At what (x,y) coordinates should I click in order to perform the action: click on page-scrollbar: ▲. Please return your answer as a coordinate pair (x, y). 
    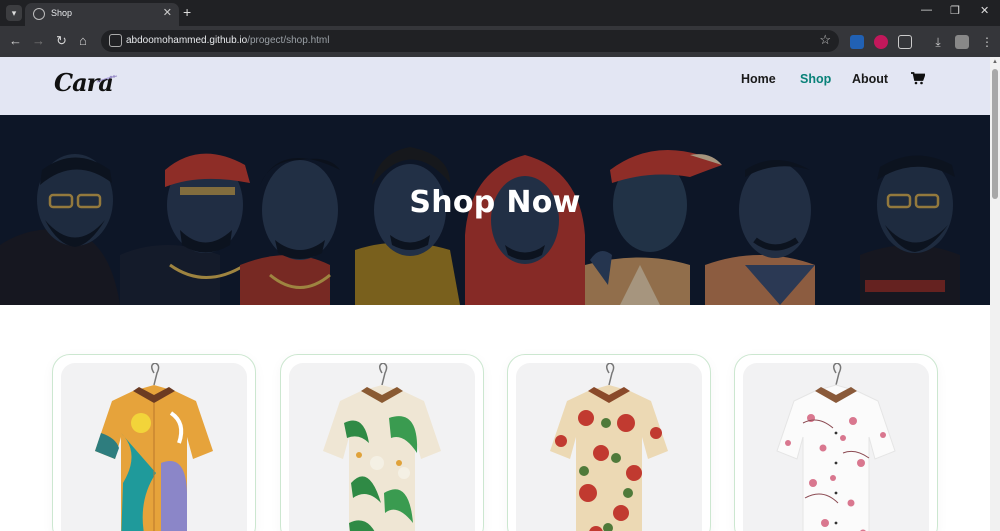
    Looking at the image, I should click on (995, 294).